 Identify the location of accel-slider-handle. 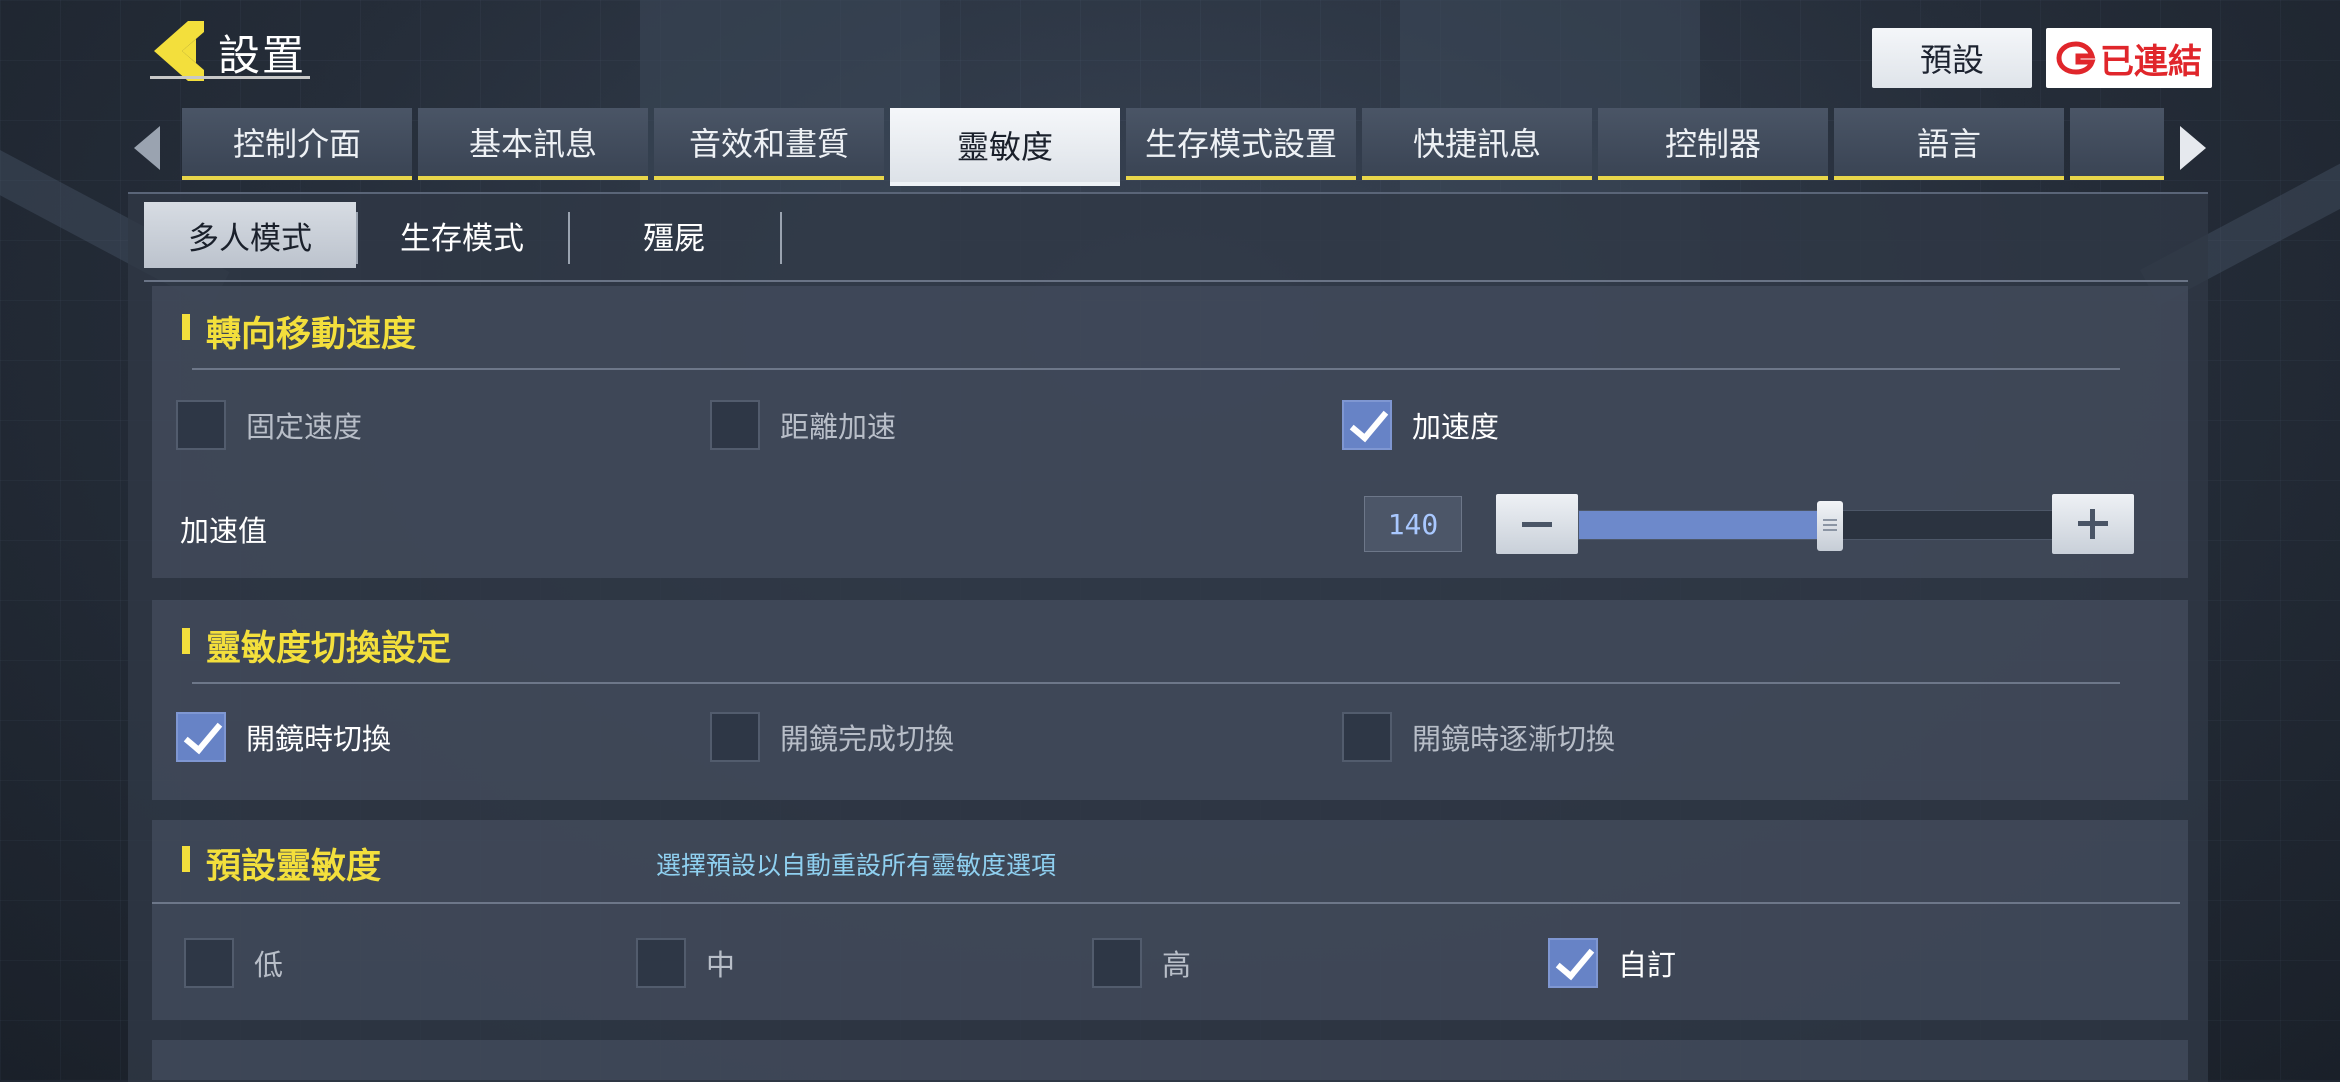
(1830, 526).